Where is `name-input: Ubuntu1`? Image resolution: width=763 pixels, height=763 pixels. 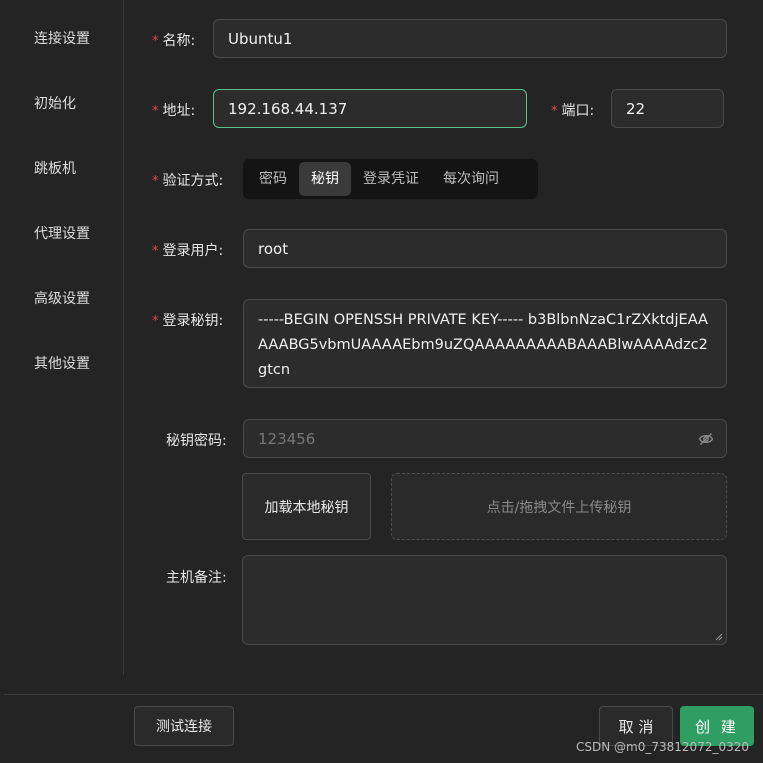 name-input: Ubuntu1 is located at coordinates (470, 38).